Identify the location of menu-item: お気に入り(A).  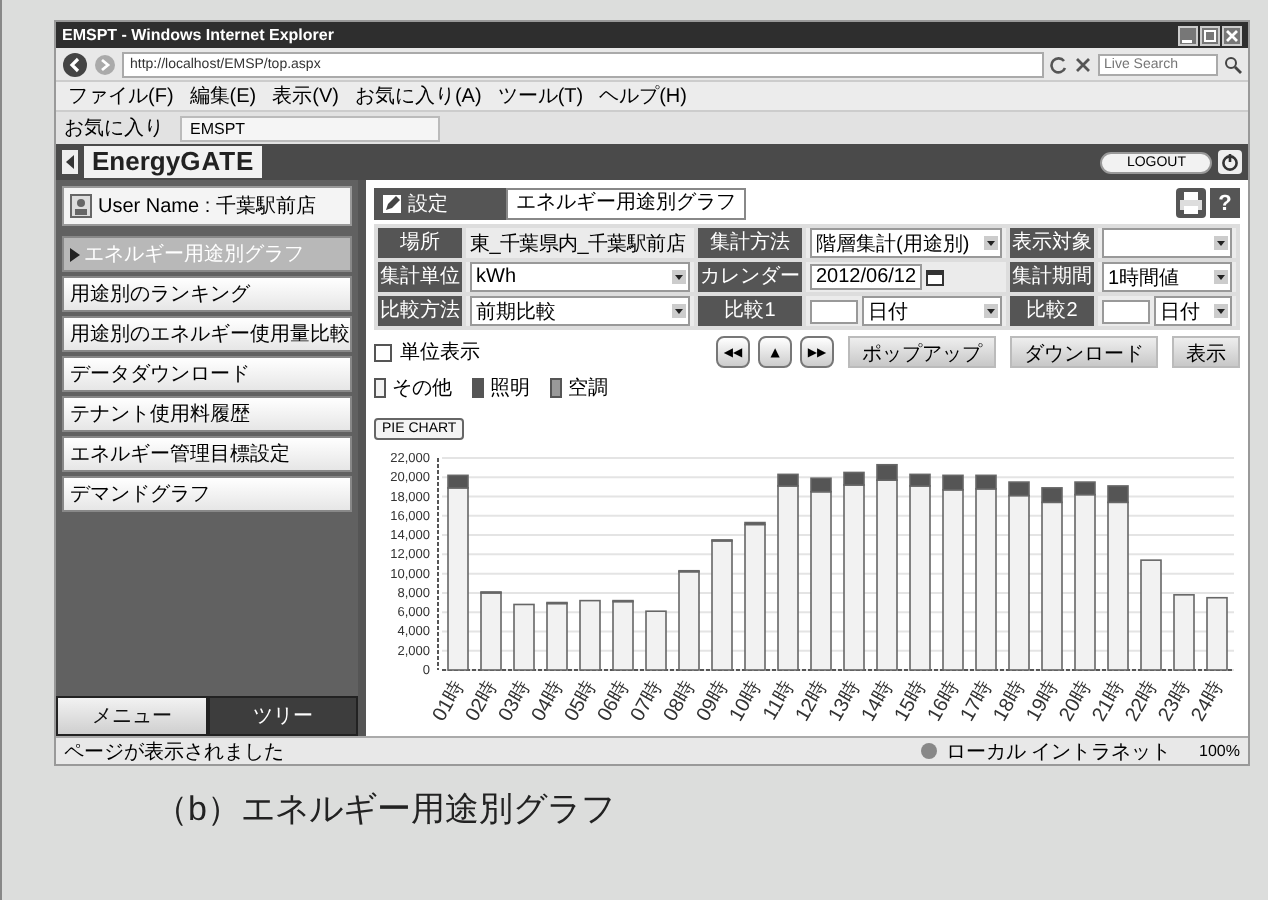
(418, 96).